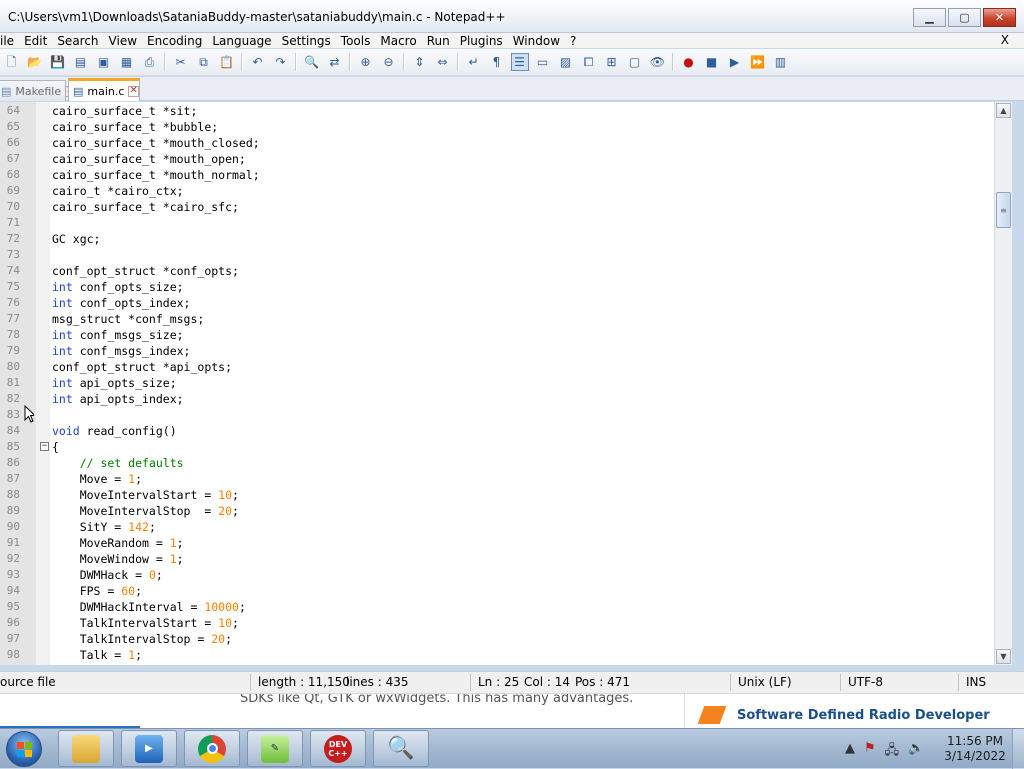 The height and width of the screenshot is (769, 1024). I want to click on menu-settings: Settings, so click(306, 41).